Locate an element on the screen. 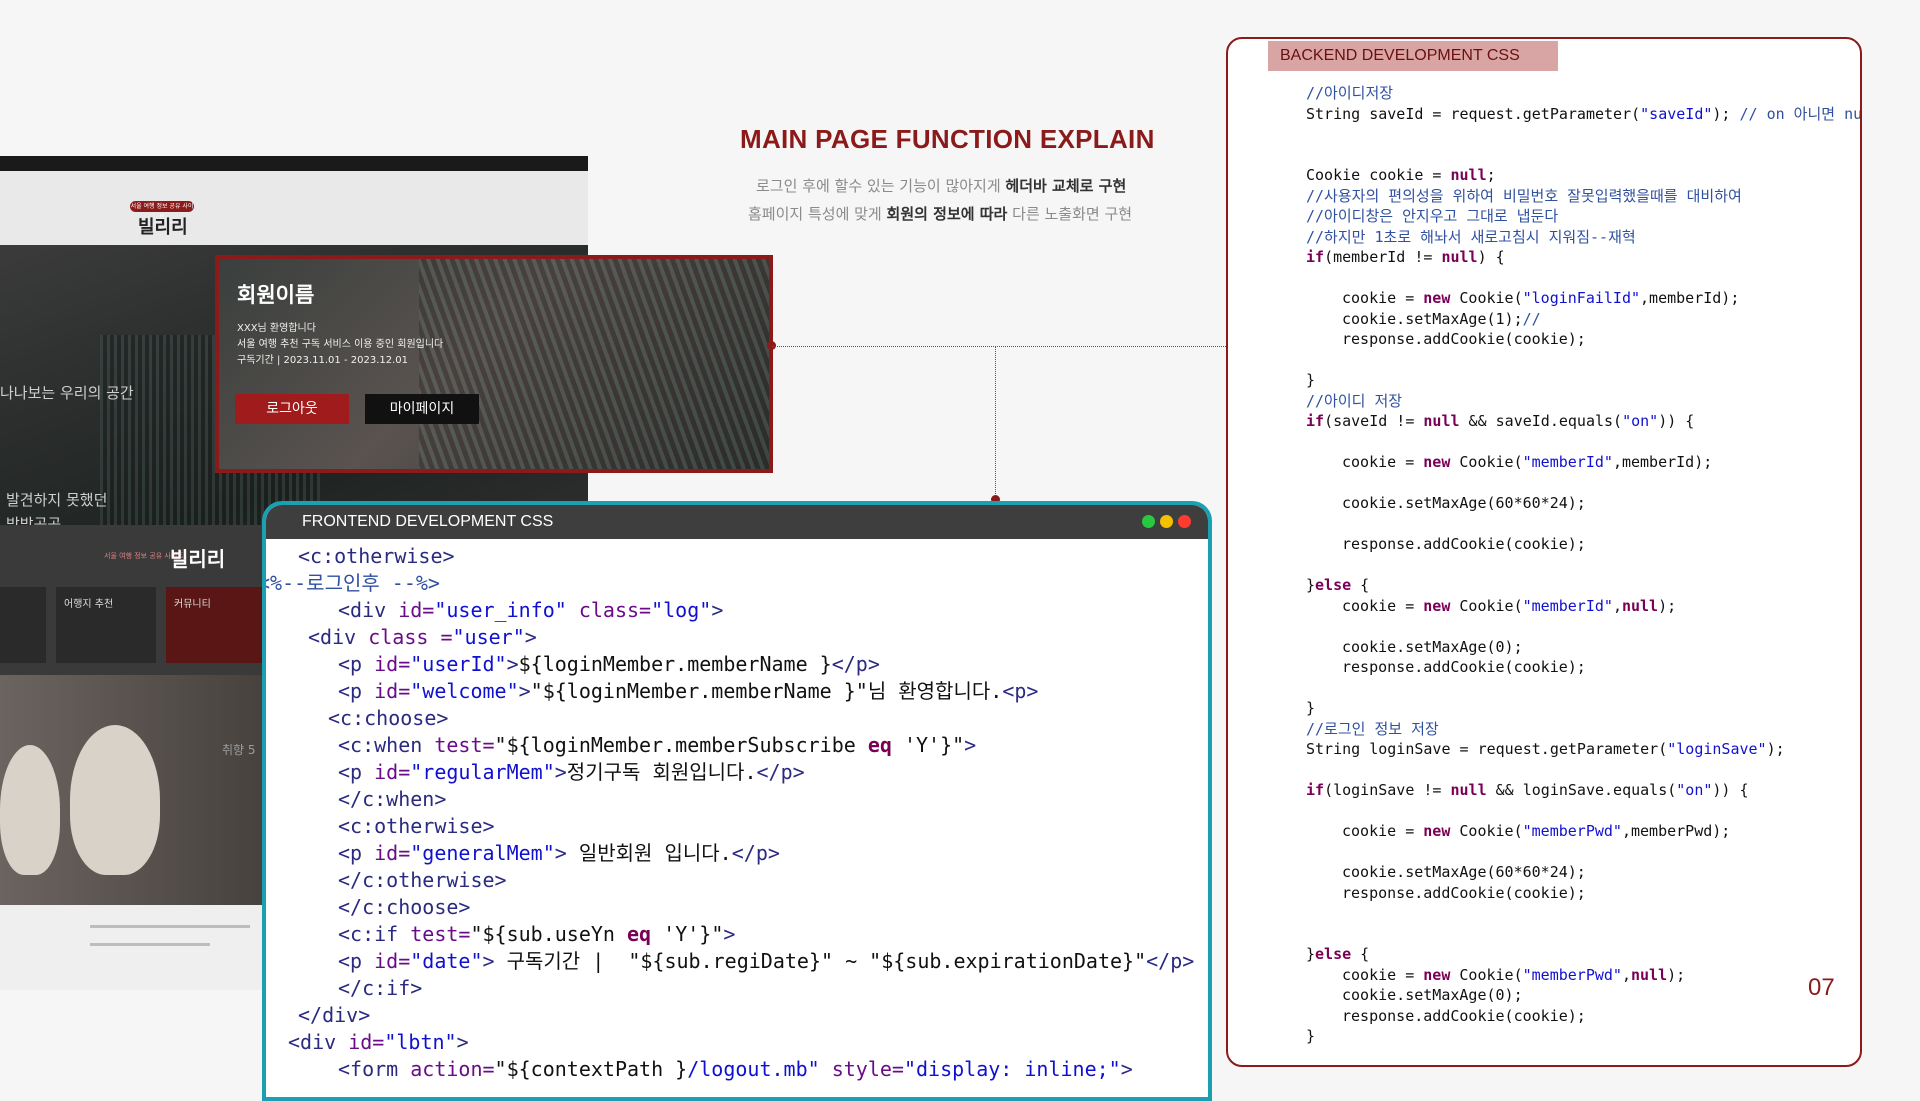 The height and width of the screenshot is (1101, 1920). popup-background-image is located at coordinates (594, 364).